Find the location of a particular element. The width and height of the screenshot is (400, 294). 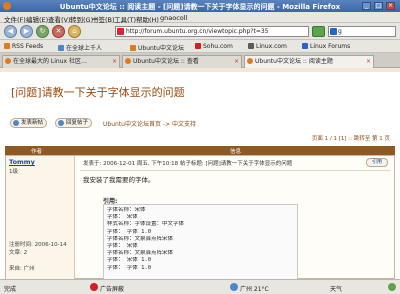

quote-line: 样式名称：字体设置：中文字体 is located at coordinates (146, 224).